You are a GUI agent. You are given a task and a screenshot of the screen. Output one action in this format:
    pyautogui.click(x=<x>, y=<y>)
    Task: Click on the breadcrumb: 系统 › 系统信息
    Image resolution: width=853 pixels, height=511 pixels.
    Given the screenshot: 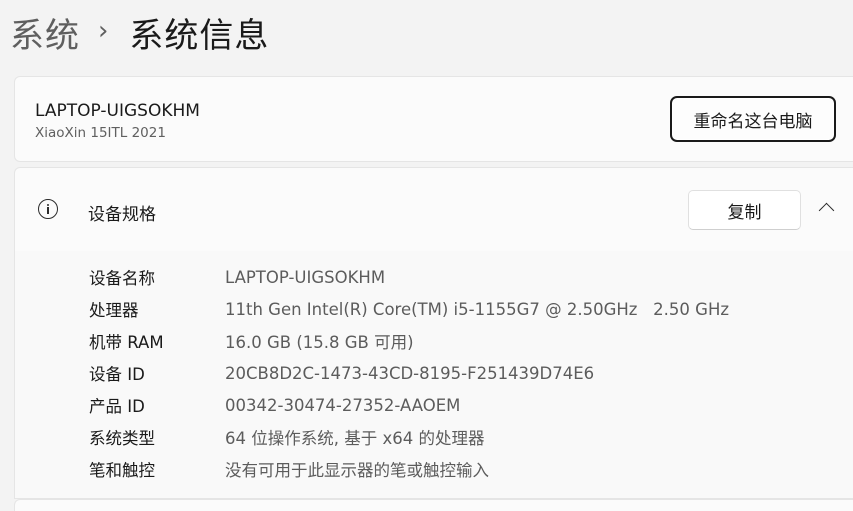 What is the action you would take?
    pyautogui.click(x=139, y=32)
    